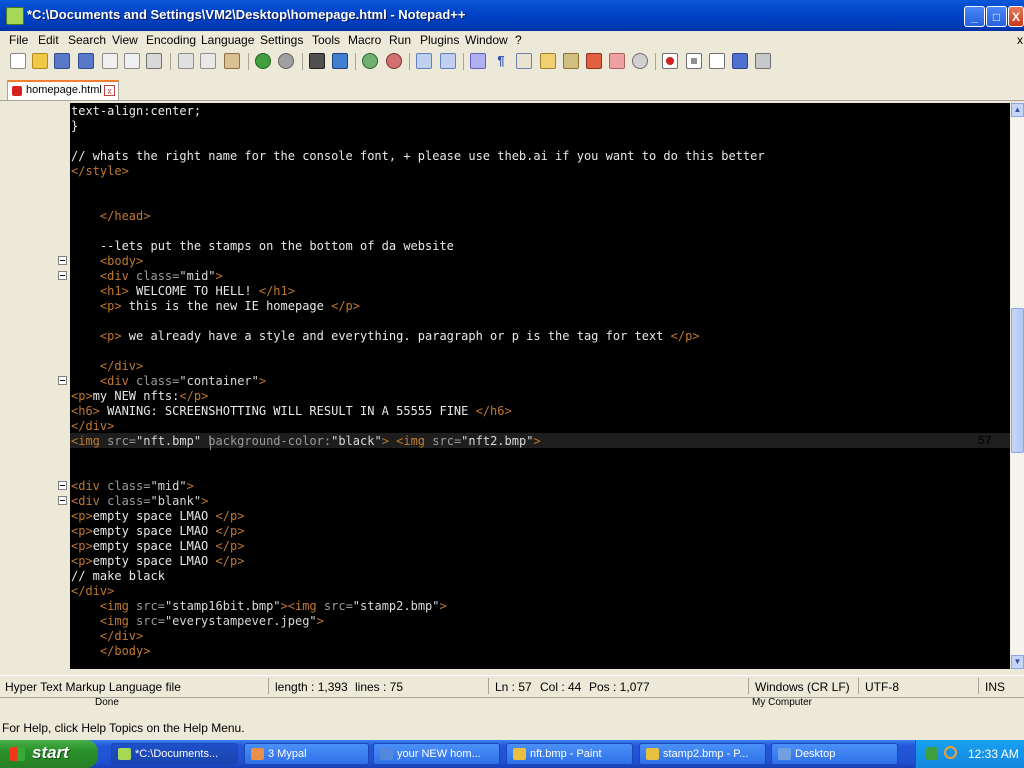 The width and height of the screenshot is (1024, 768). What do you see at coordinates (448, 61) in the screenshot?
I see `sync-h-icon` at bounding box center [448, 61].